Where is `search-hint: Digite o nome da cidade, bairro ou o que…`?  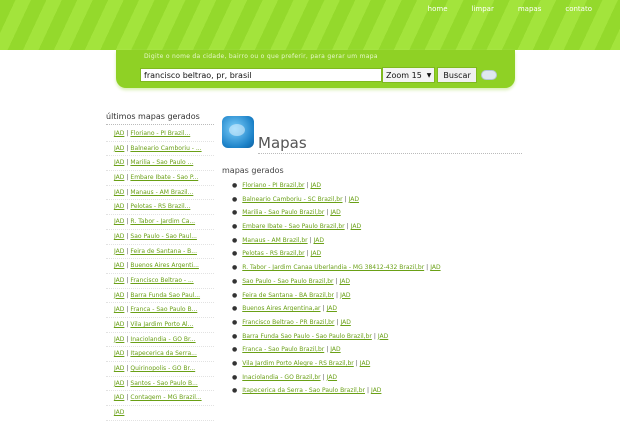
search-hint: Digite o nome da cidade, bairro ou o que… is located at coordinates (261, 56).